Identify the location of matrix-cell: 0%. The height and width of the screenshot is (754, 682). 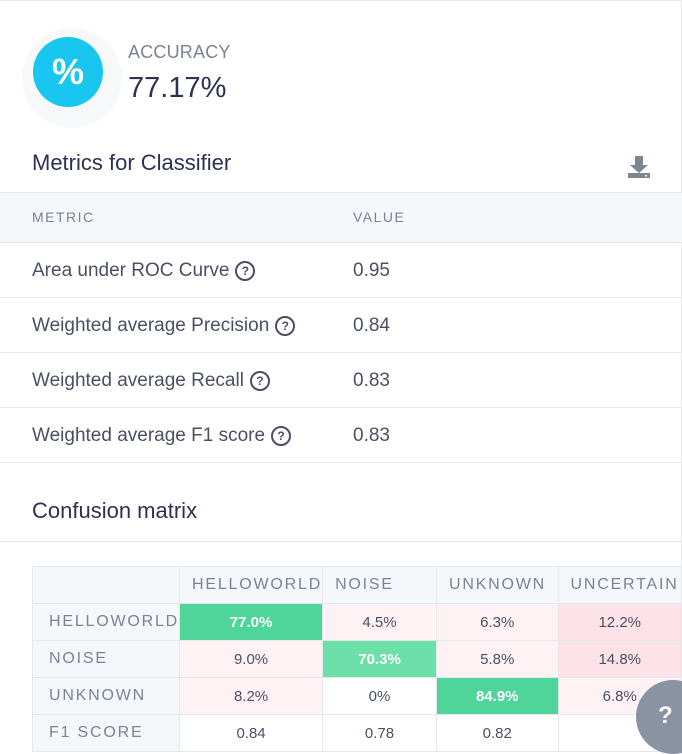
(379, 696).